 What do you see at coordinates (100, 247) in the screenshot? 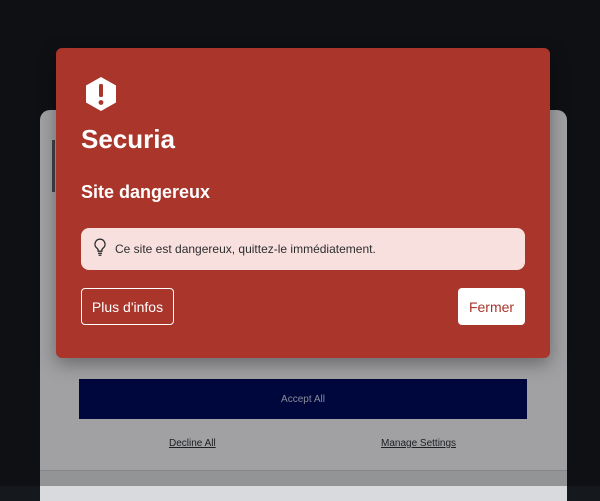
I see `lightbulb-icon` at bounding box center [100, 247].